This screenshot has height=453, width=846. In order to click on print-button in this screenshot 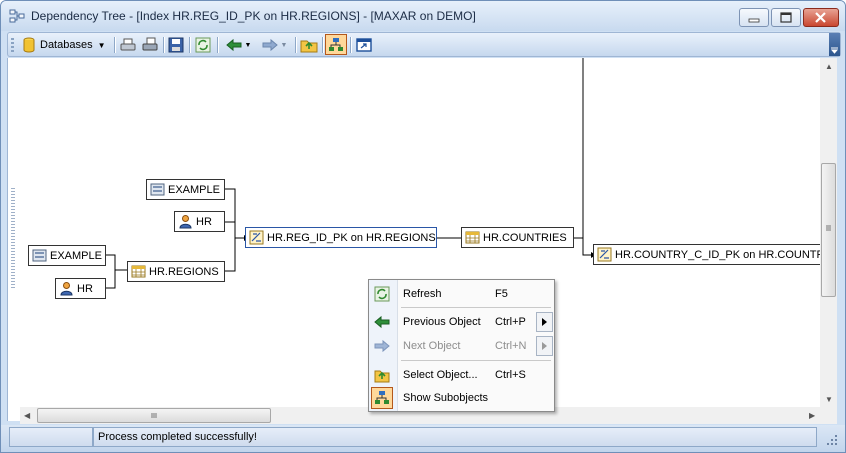, I will do `click(128, 45)`.